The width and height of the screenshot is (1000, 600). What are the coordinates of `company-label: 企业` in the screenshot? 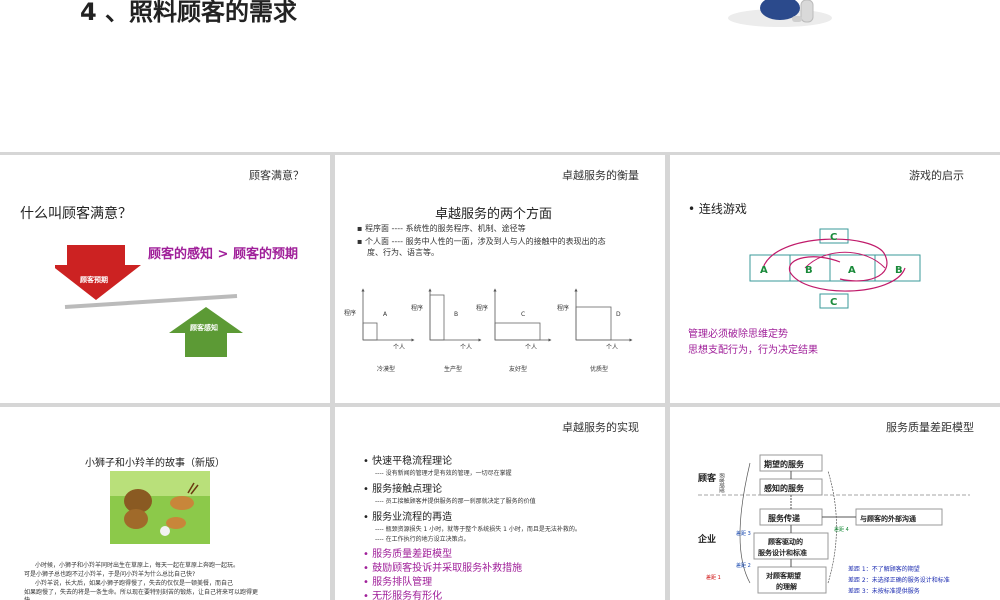 It's located at (706, 539).